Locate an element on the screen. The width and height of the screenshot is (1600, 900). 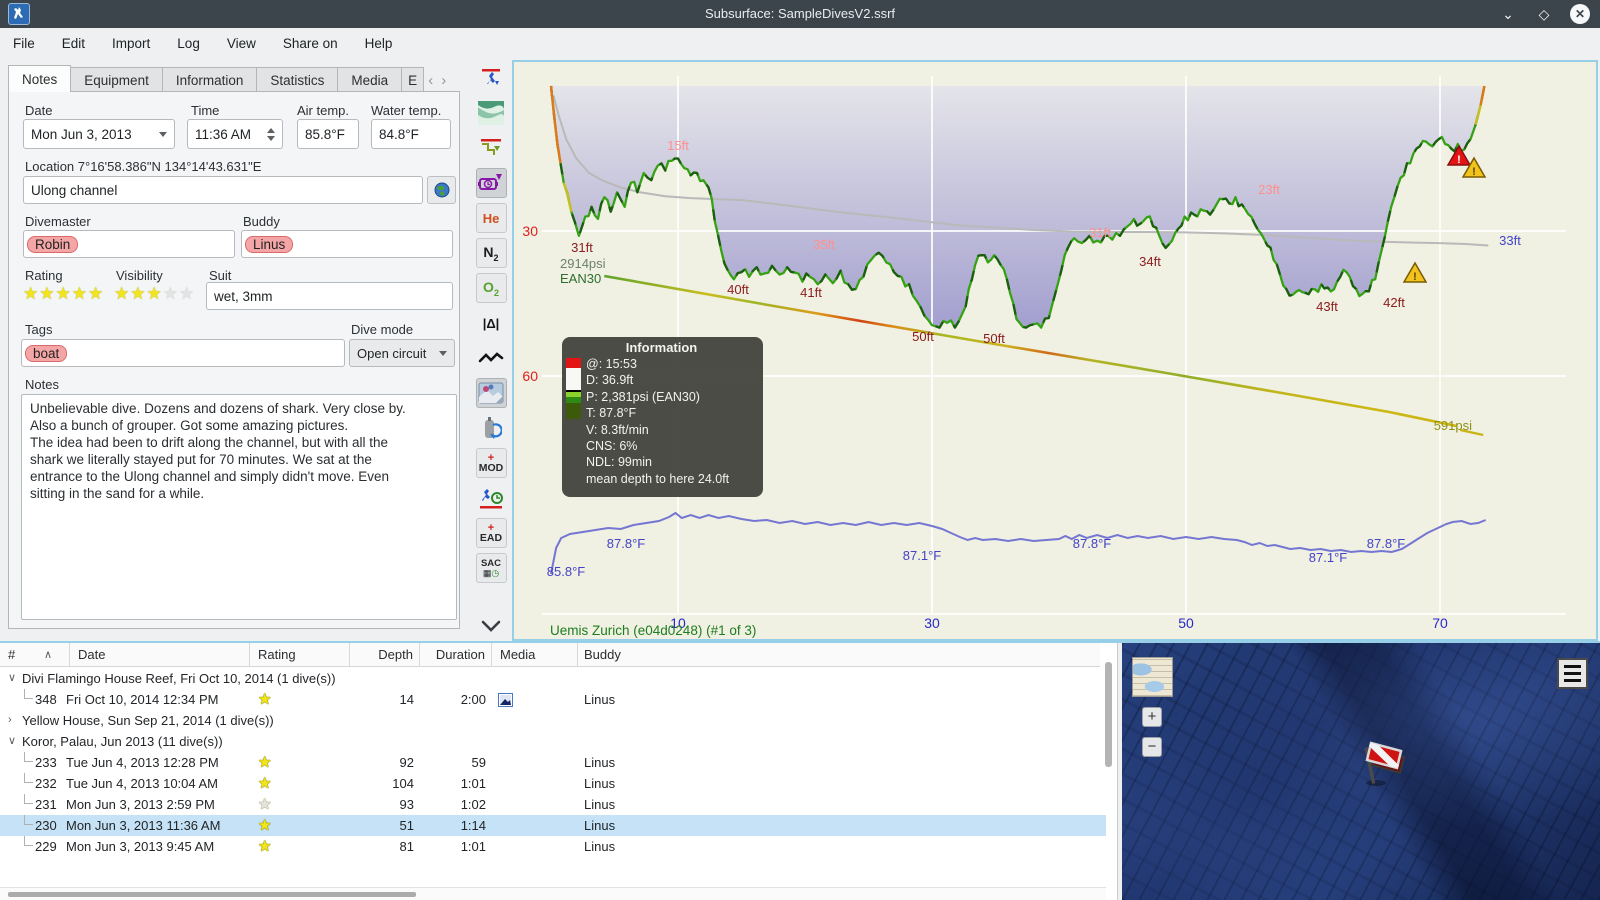
depth-annotation: 41ft is located at coordinates (811, 292).